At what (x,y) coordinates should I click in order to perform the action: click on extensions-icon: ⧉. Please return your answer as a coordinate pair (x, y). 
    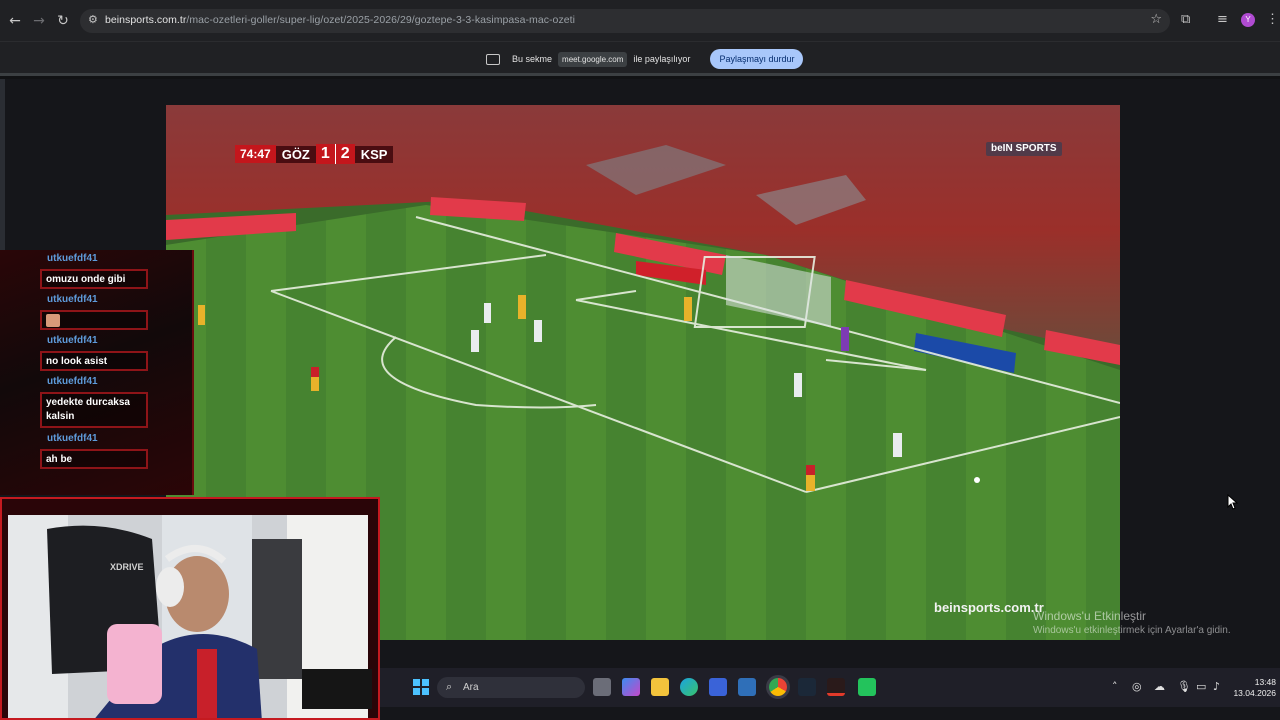
    Looking at the image, I should click on (1185, 19).